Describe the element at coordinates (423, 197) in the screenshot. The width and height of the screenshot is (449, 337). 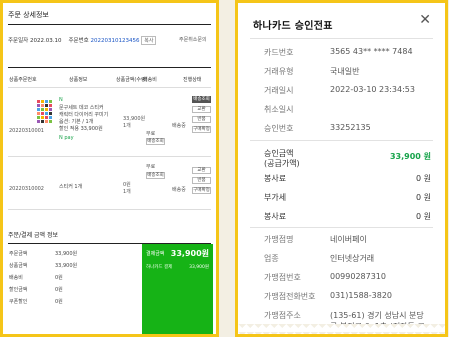
I see `vat-value: 0 원` at that location.